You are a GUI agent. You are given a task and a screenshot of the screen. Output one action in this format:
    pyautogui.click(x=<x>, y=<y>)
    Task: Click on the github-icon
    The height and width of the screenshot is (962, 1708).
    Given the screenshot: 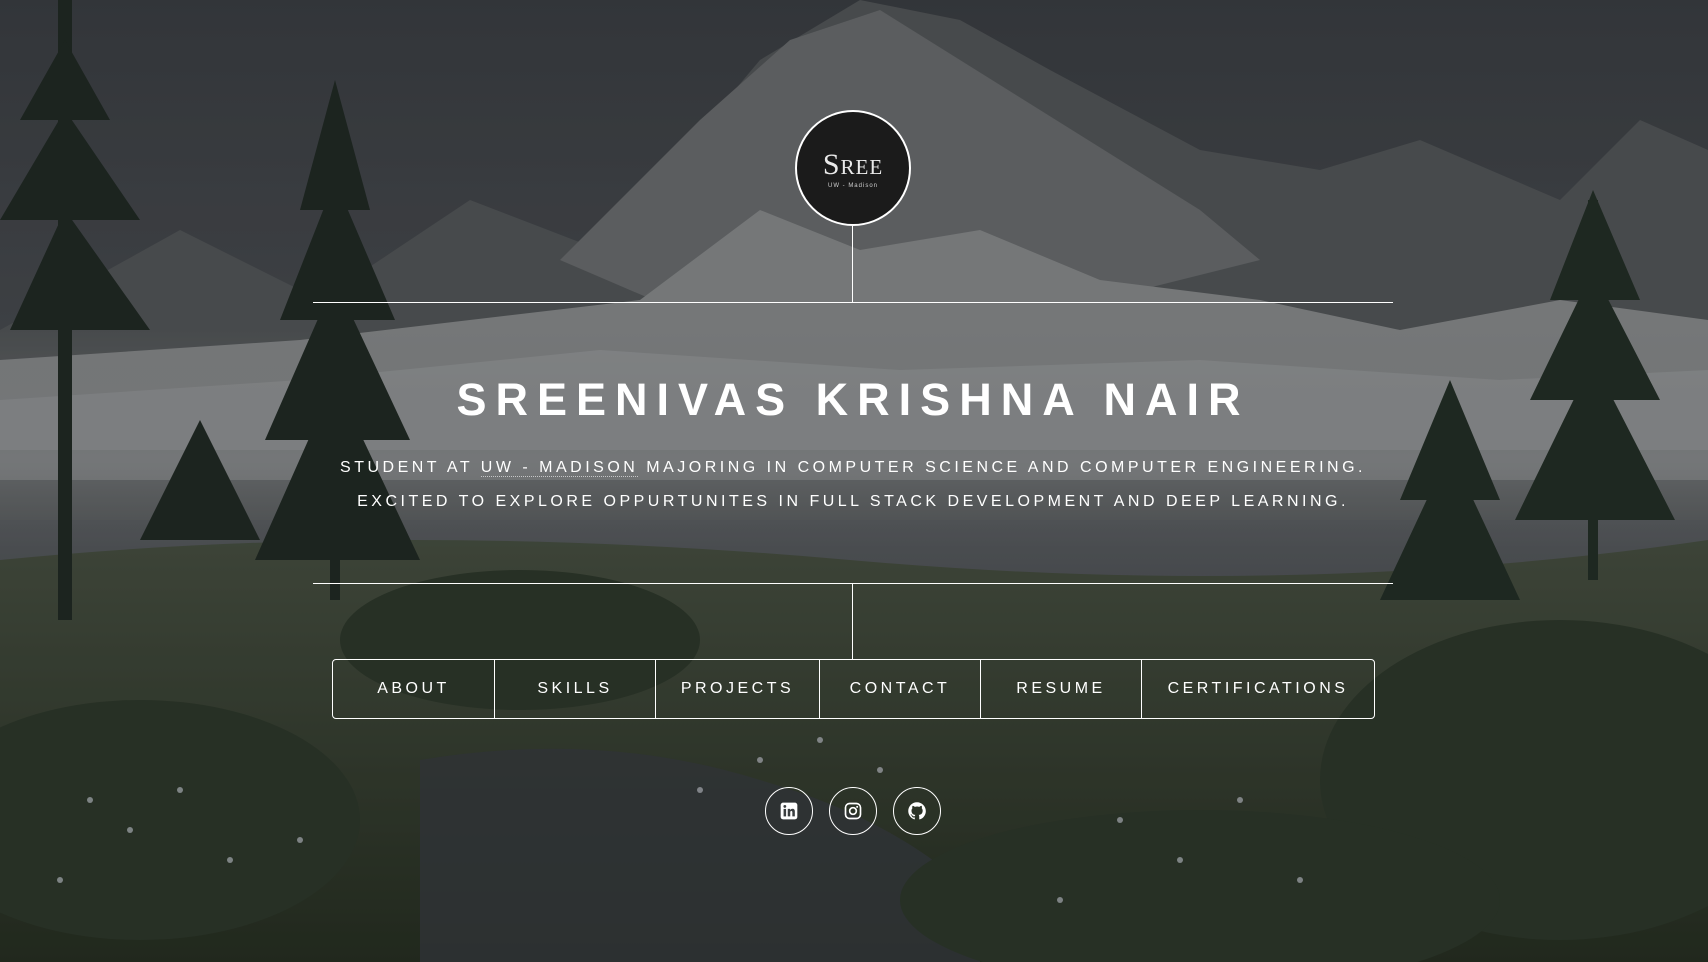 What is the action you would take?
    pyautogui.click(x=917, y=811)
    